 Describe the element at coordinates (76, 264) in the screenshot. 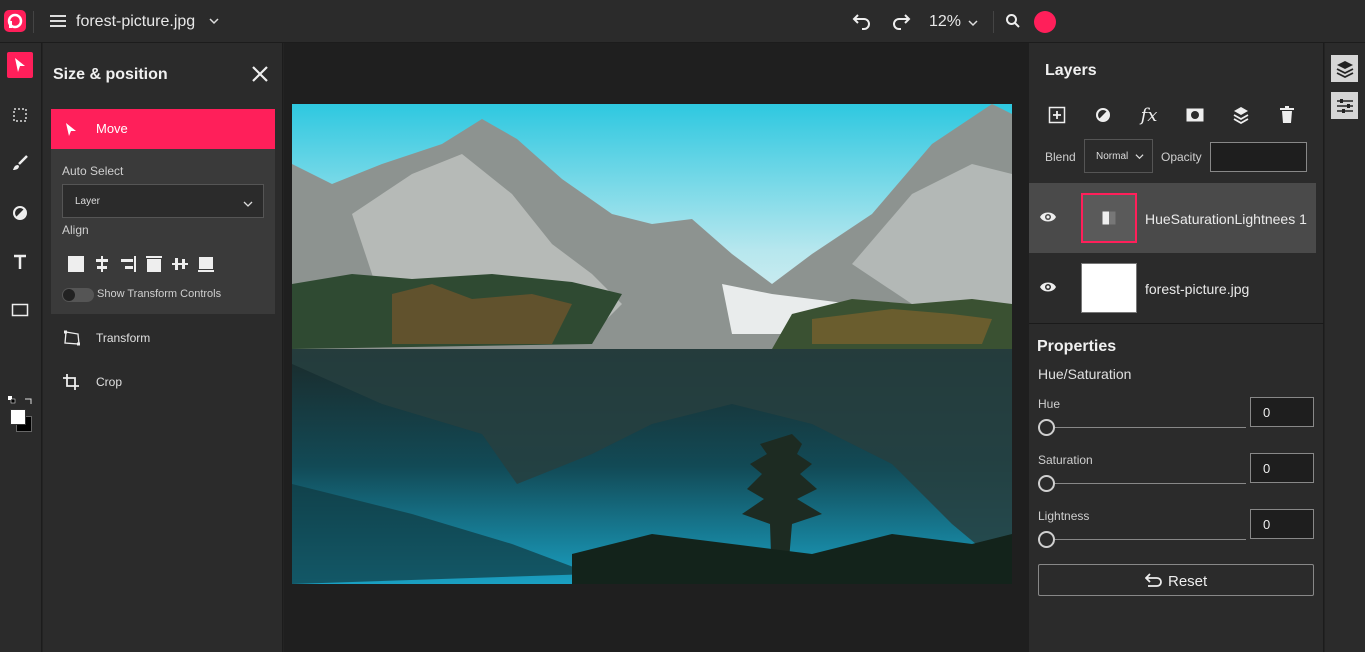

I see `align-left-icon` at that location.